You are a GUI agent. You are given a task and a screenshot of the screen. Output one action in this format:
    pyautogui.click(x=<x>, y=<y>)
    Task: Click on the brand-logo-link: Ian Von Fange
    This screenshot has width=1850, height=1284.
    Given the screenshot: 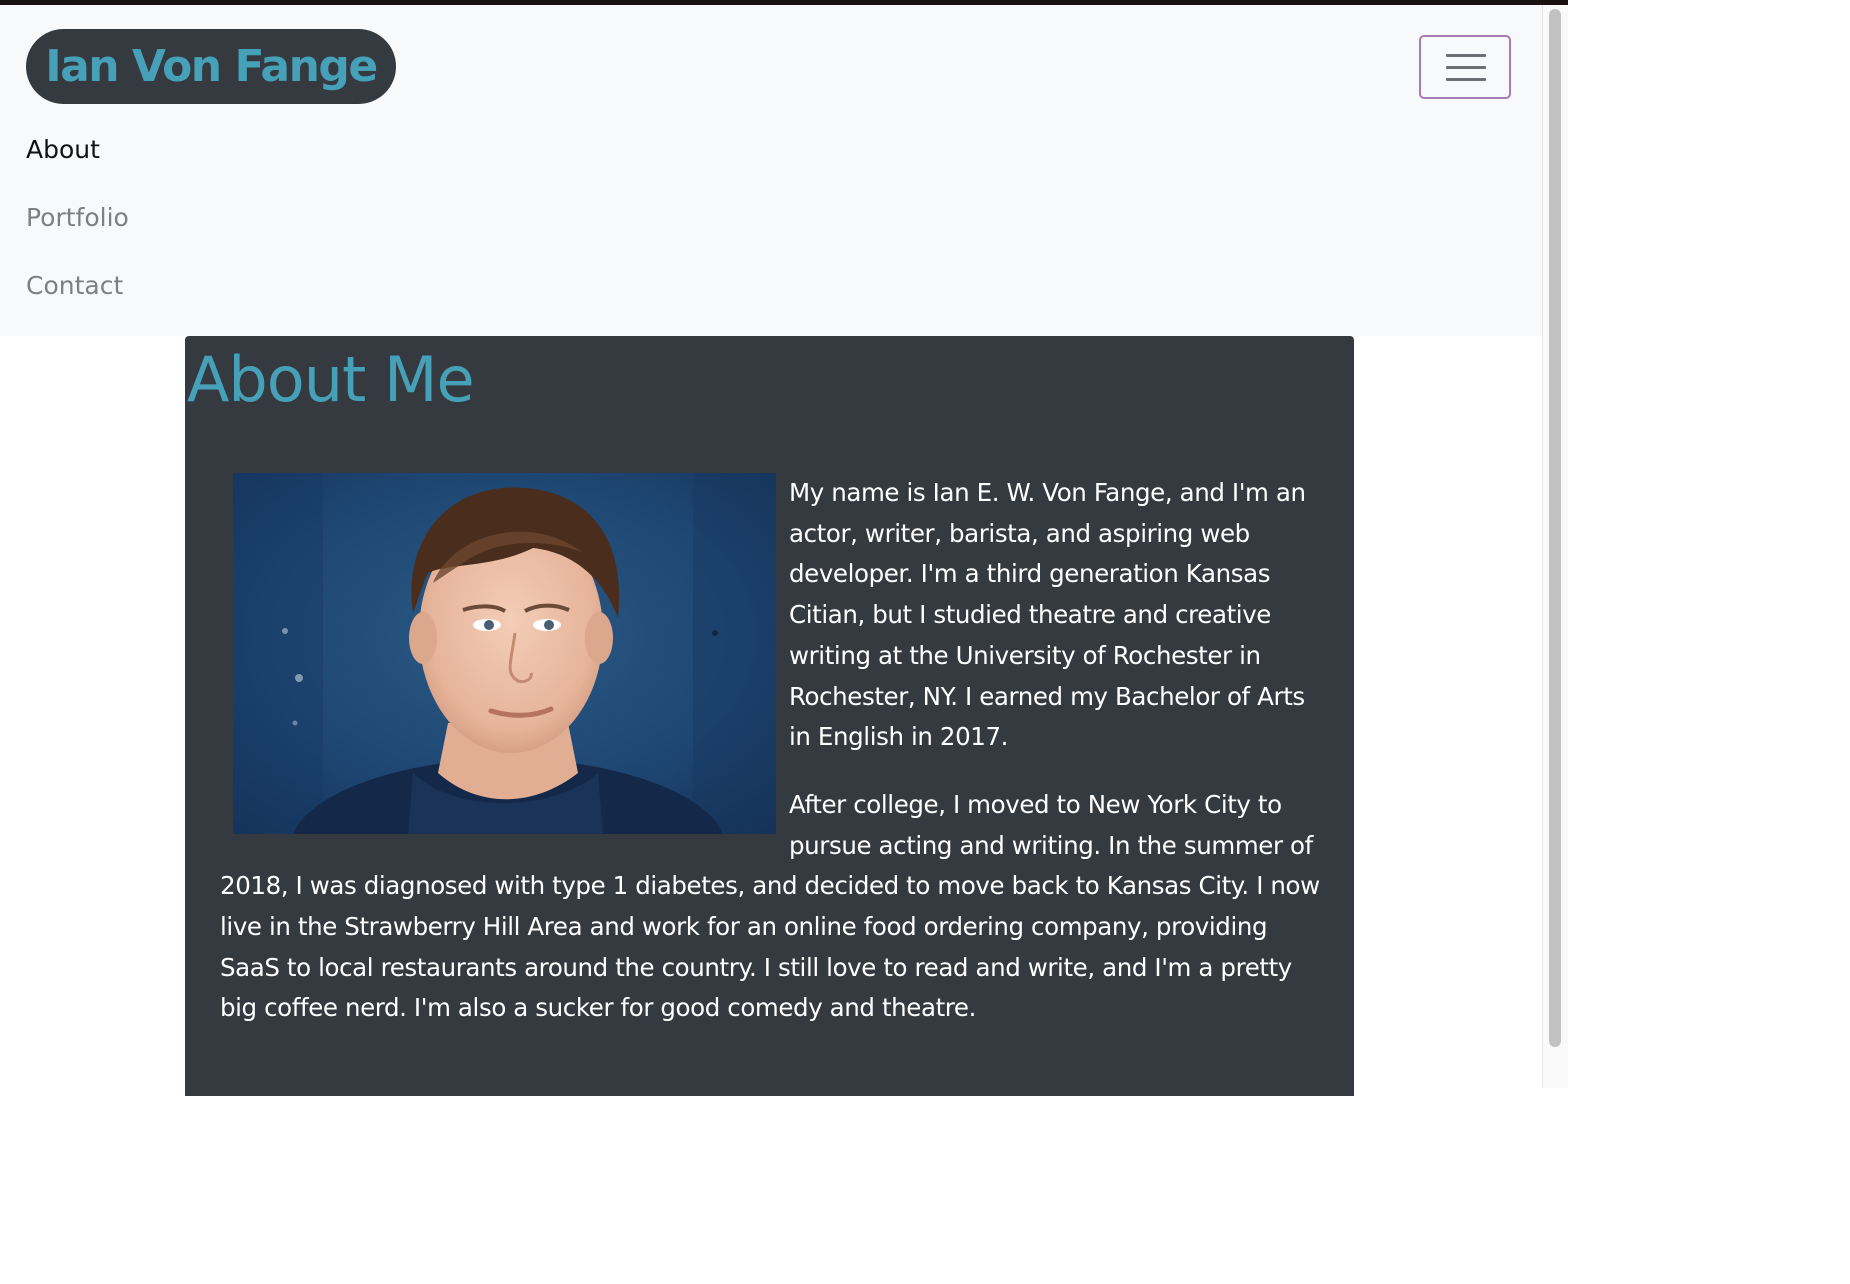 What is the action you would take?
    pyautogui.click(x=211, y=66)
    